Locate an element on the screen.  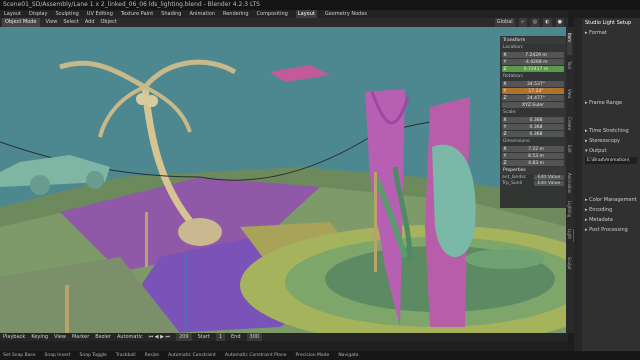
start-frame-field: 1 is located at coordinates (220, 337).